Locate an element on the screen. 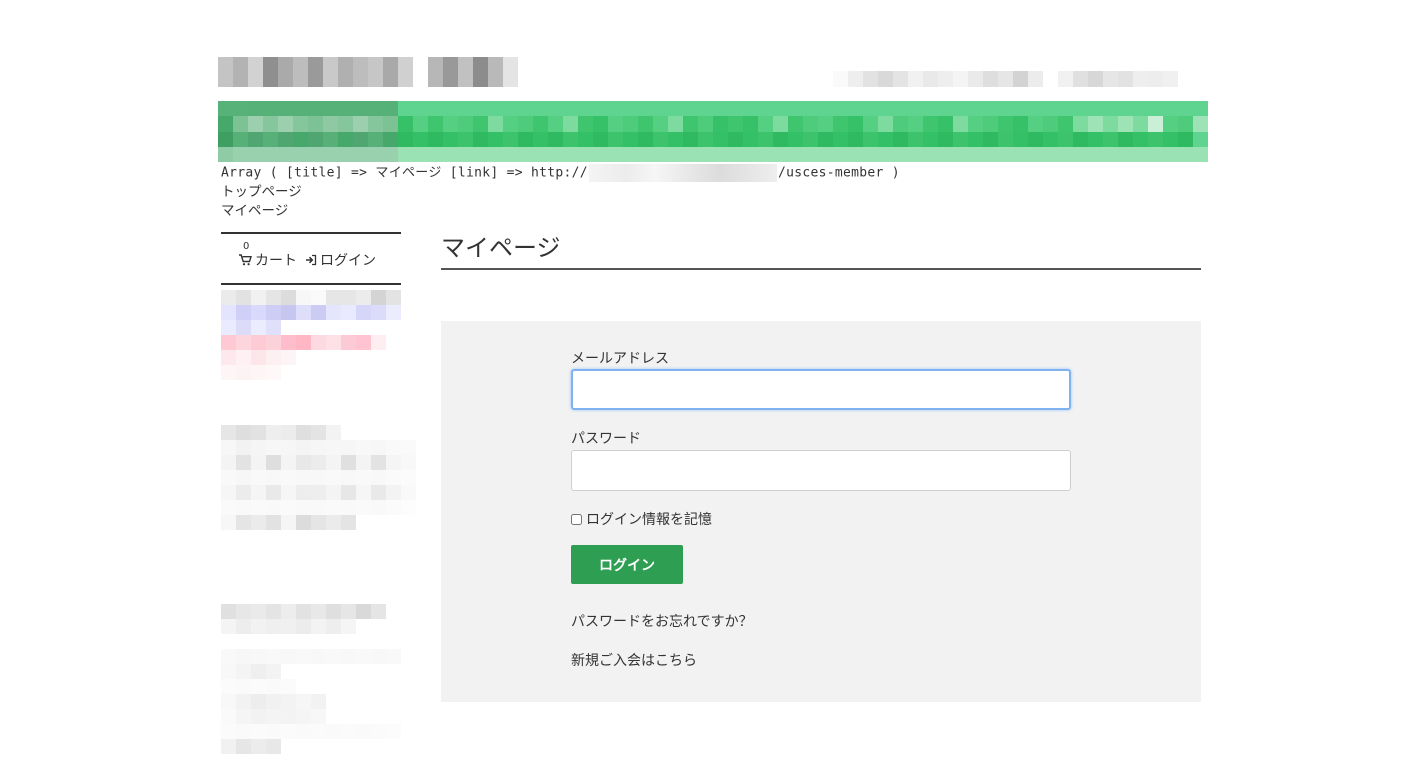 The width and height of the screenshot is (1422, 771). sidebar-login-link: ログイン is located at coordinates (340, 260).